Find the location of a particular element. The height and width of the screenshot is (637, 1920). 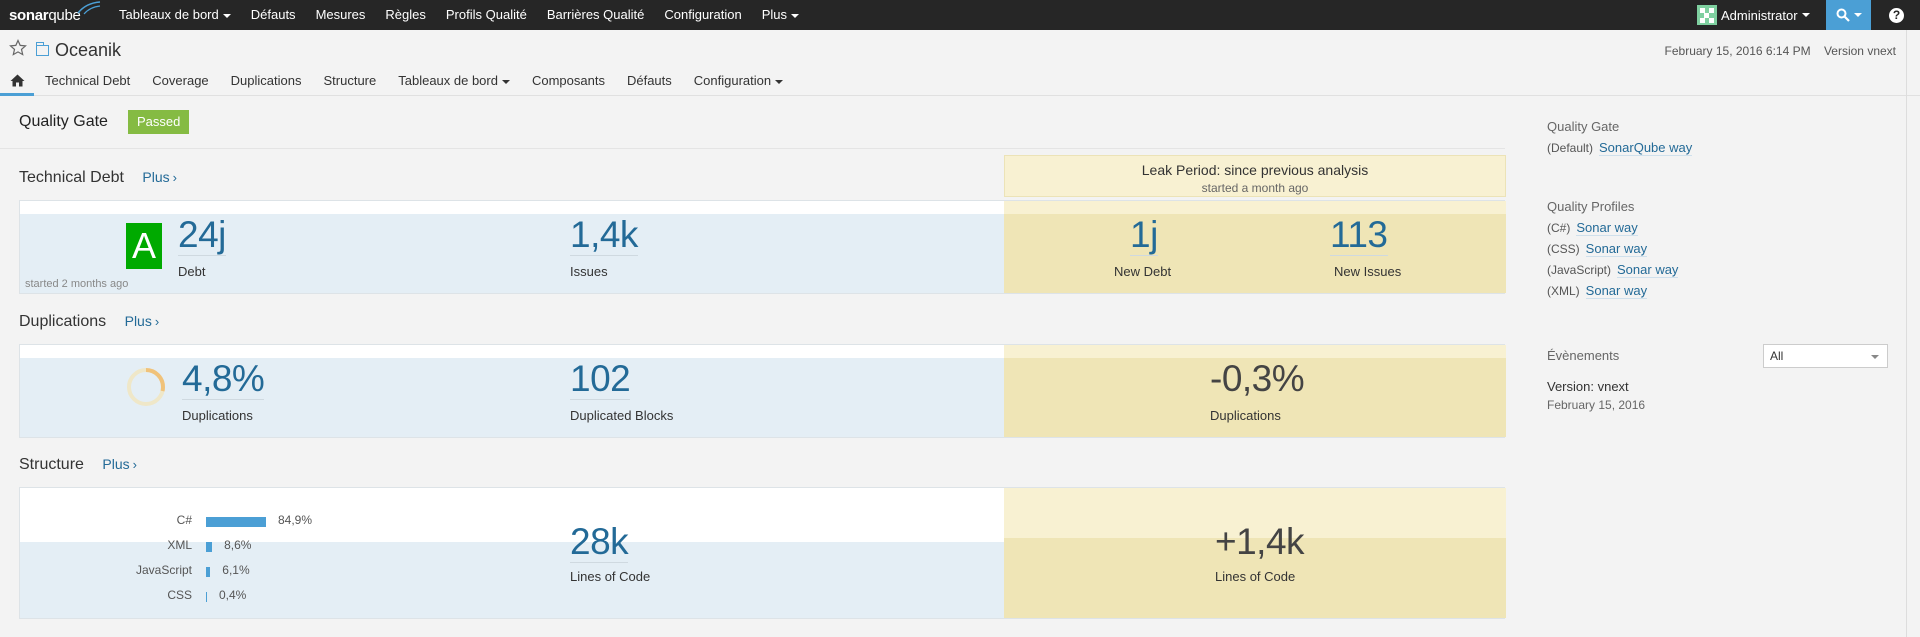

nav-item-label: Règles is located at coordinates (405, 14).